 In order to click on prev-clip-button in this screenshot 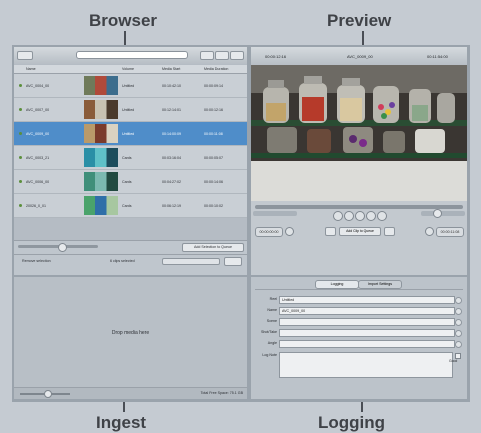, I will do `click(338, 216)`.